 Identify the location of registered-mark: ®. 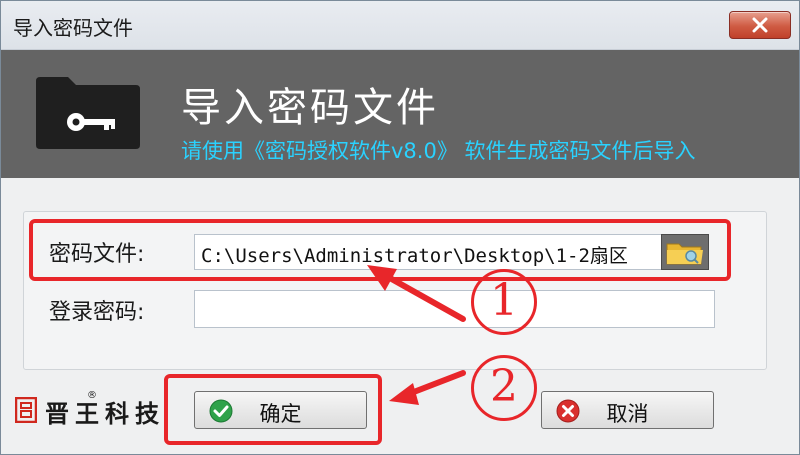
(92, 395).